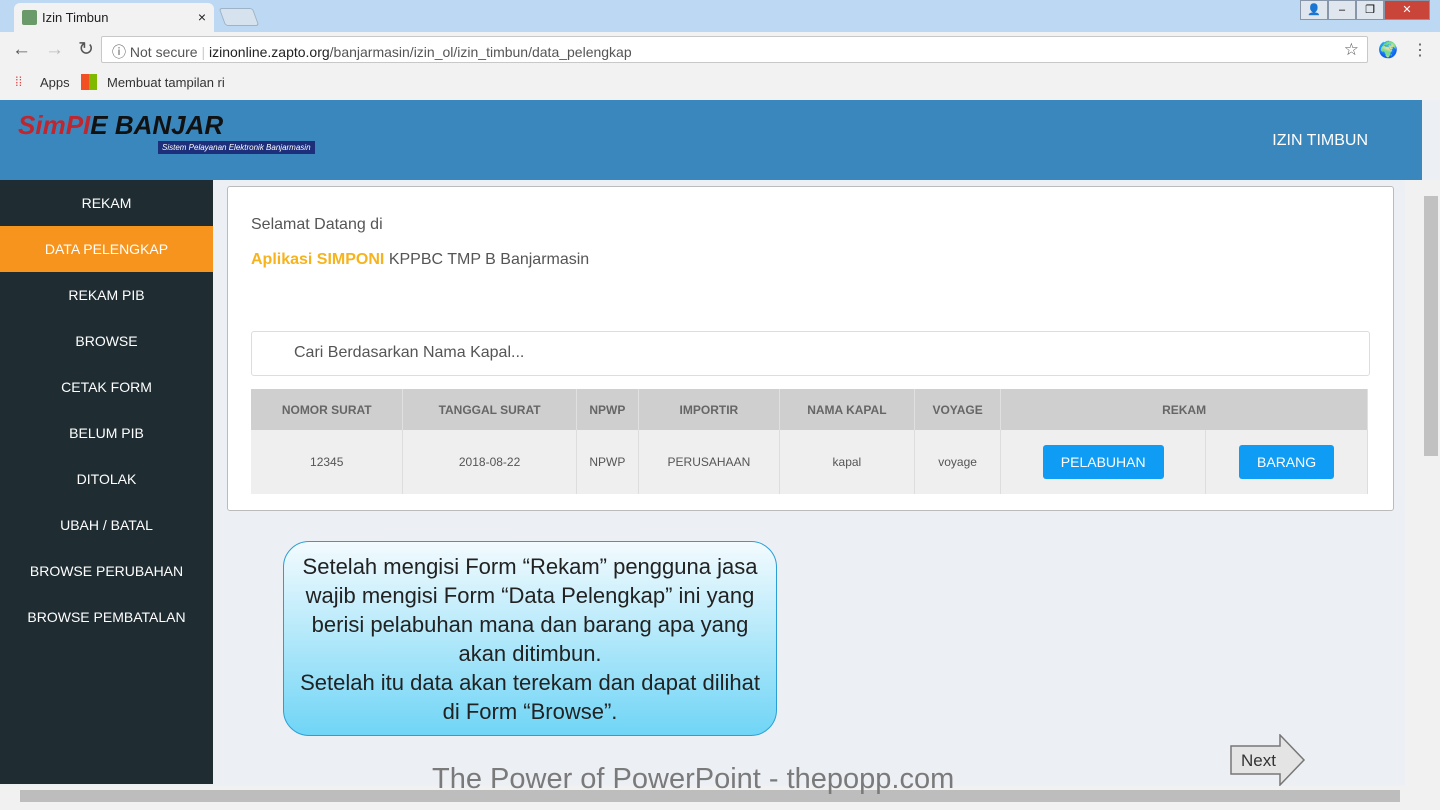 The height and width of the screenshot is (810, 1440). What do you see at coordinates (106, 479) in the screenshot?
I see `sidebar-item-ditolak: DITOLAK` at bounding box center [106, 479].